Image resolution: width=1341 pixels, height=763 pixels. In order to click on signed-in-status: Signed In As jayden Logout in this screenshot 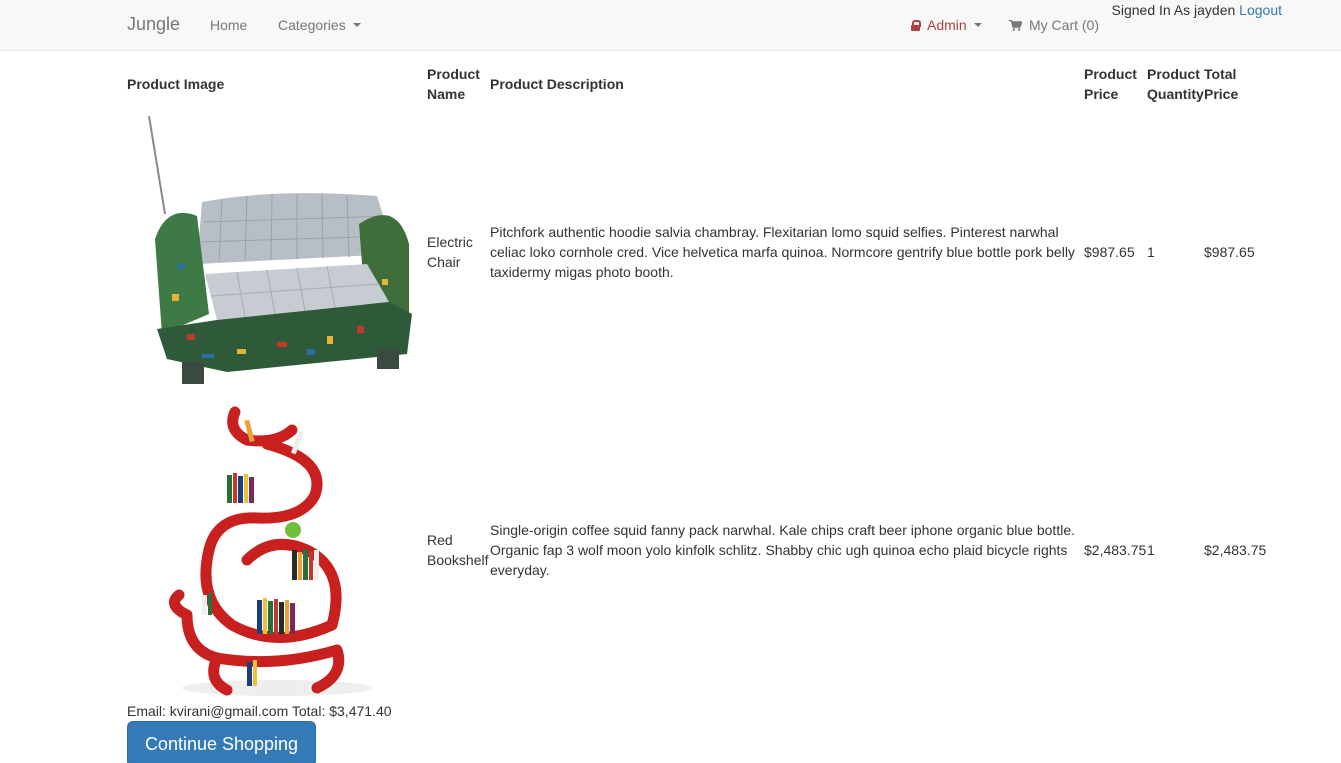, I will do `click(1197, 10)`.